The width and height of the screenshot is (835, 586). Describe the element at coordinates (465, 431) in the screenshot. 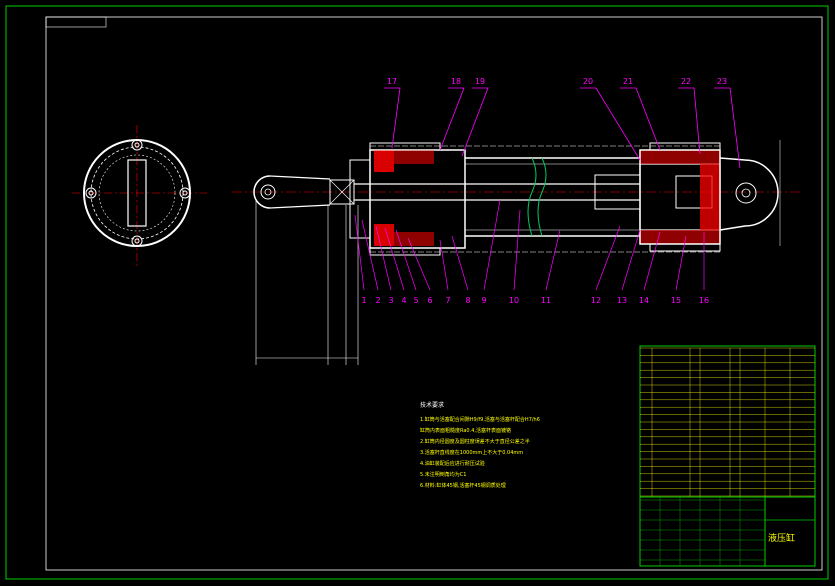

I see `notes-line: 缸筒内表面粗糙度Ra0.4,活塞杆表面镀铬` at that location.